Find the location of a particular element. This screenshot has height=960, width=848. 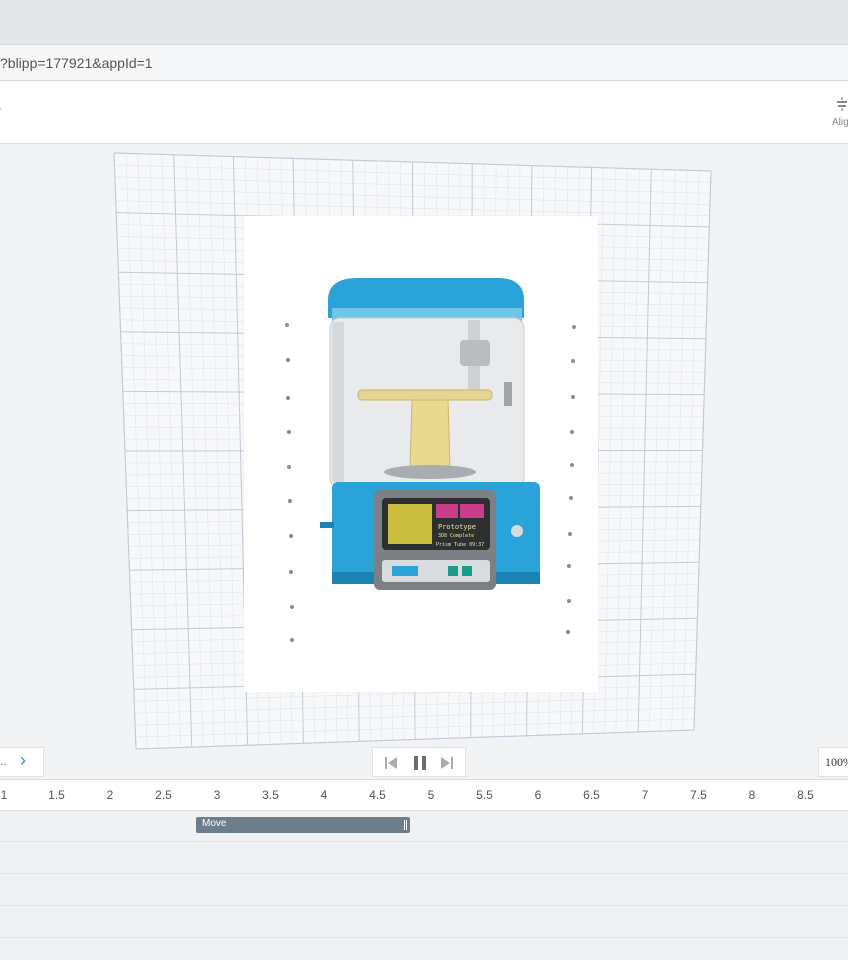

timeline-tick: 4 is located at coordinates (324, 795).